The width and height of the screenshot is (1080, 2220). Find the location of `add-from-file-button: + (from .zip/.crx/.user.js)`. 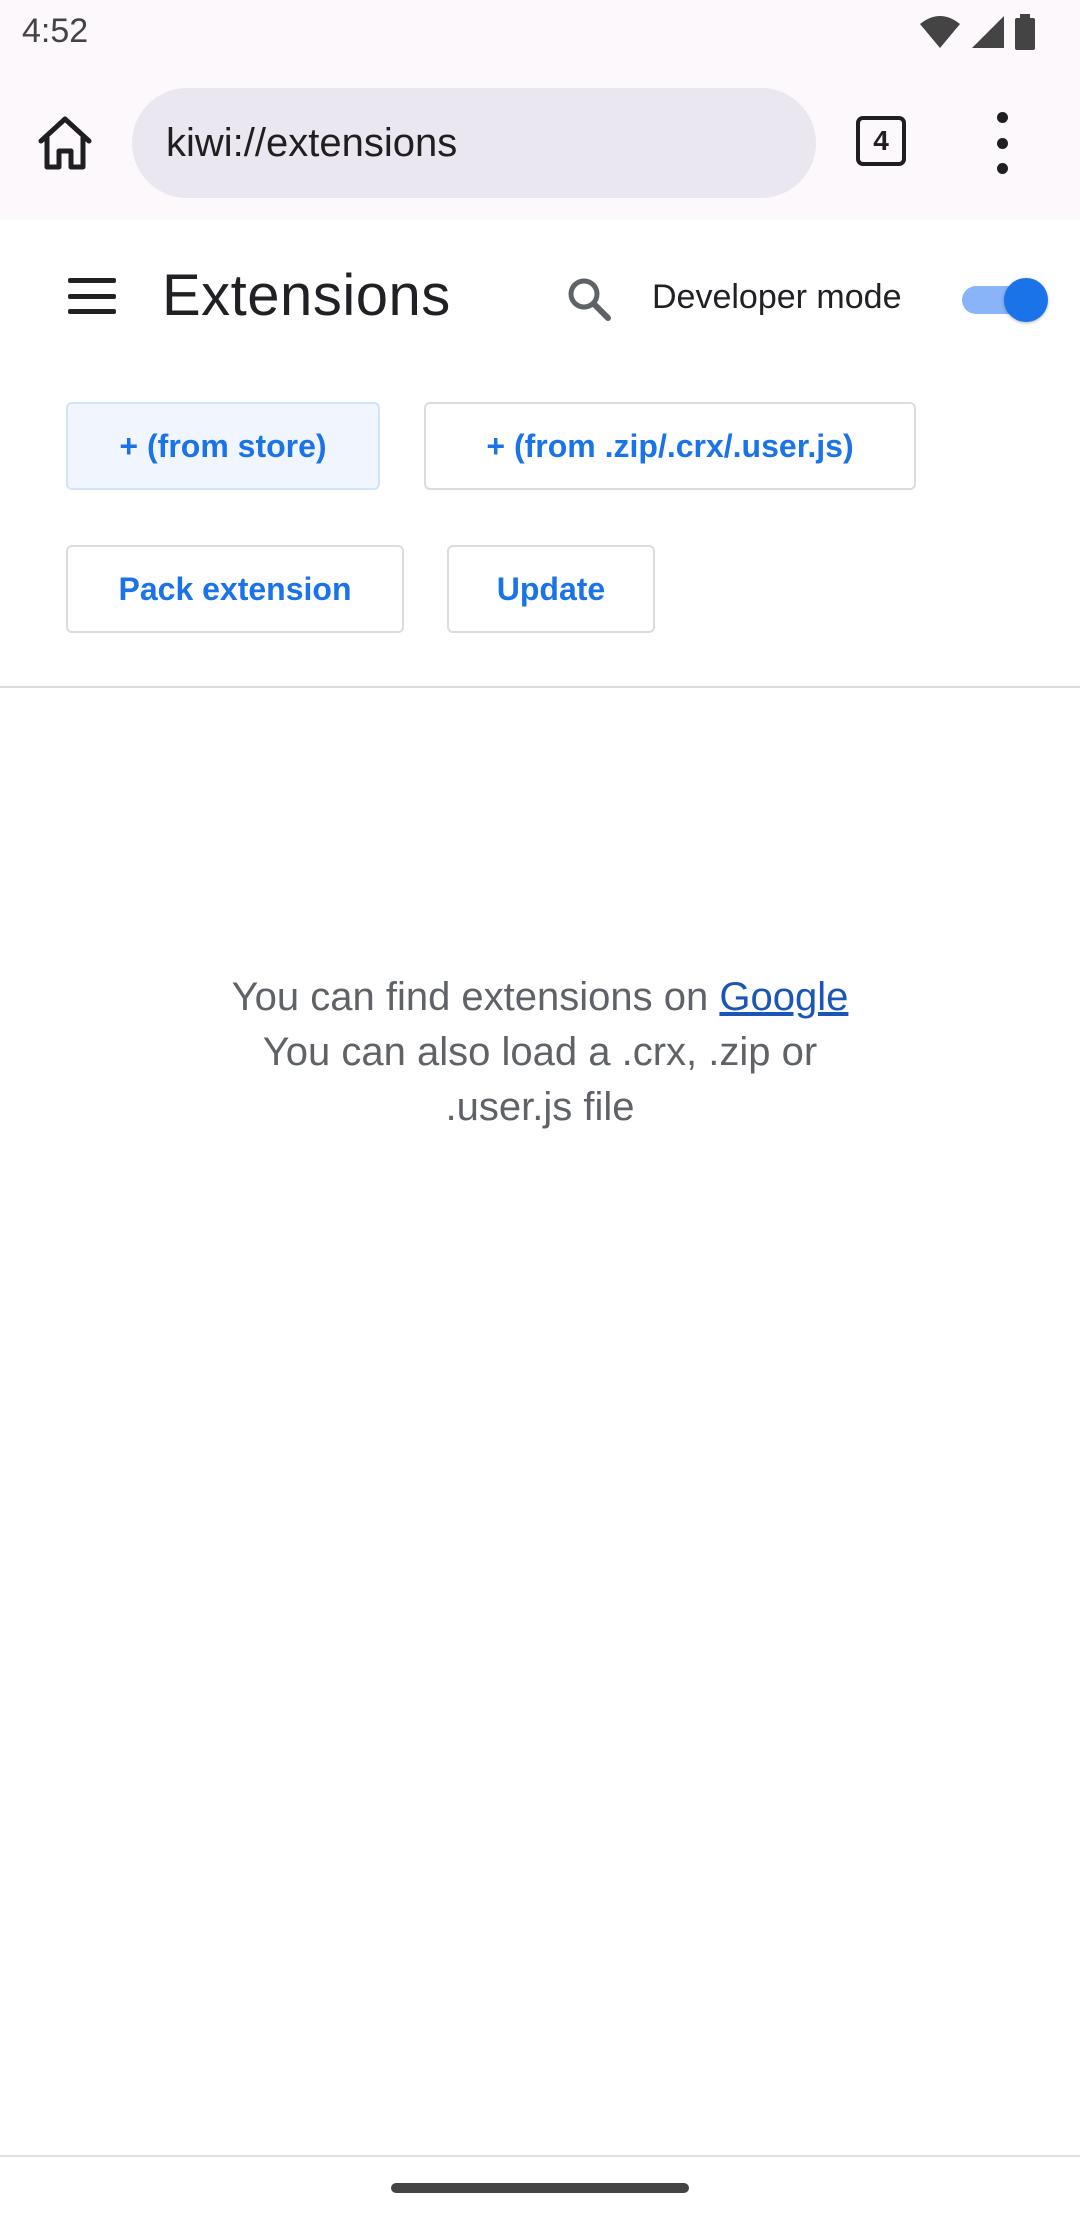

add-from-file-button: + (from .zip/.crx/.user.js) is located at coordinates (670, 446).